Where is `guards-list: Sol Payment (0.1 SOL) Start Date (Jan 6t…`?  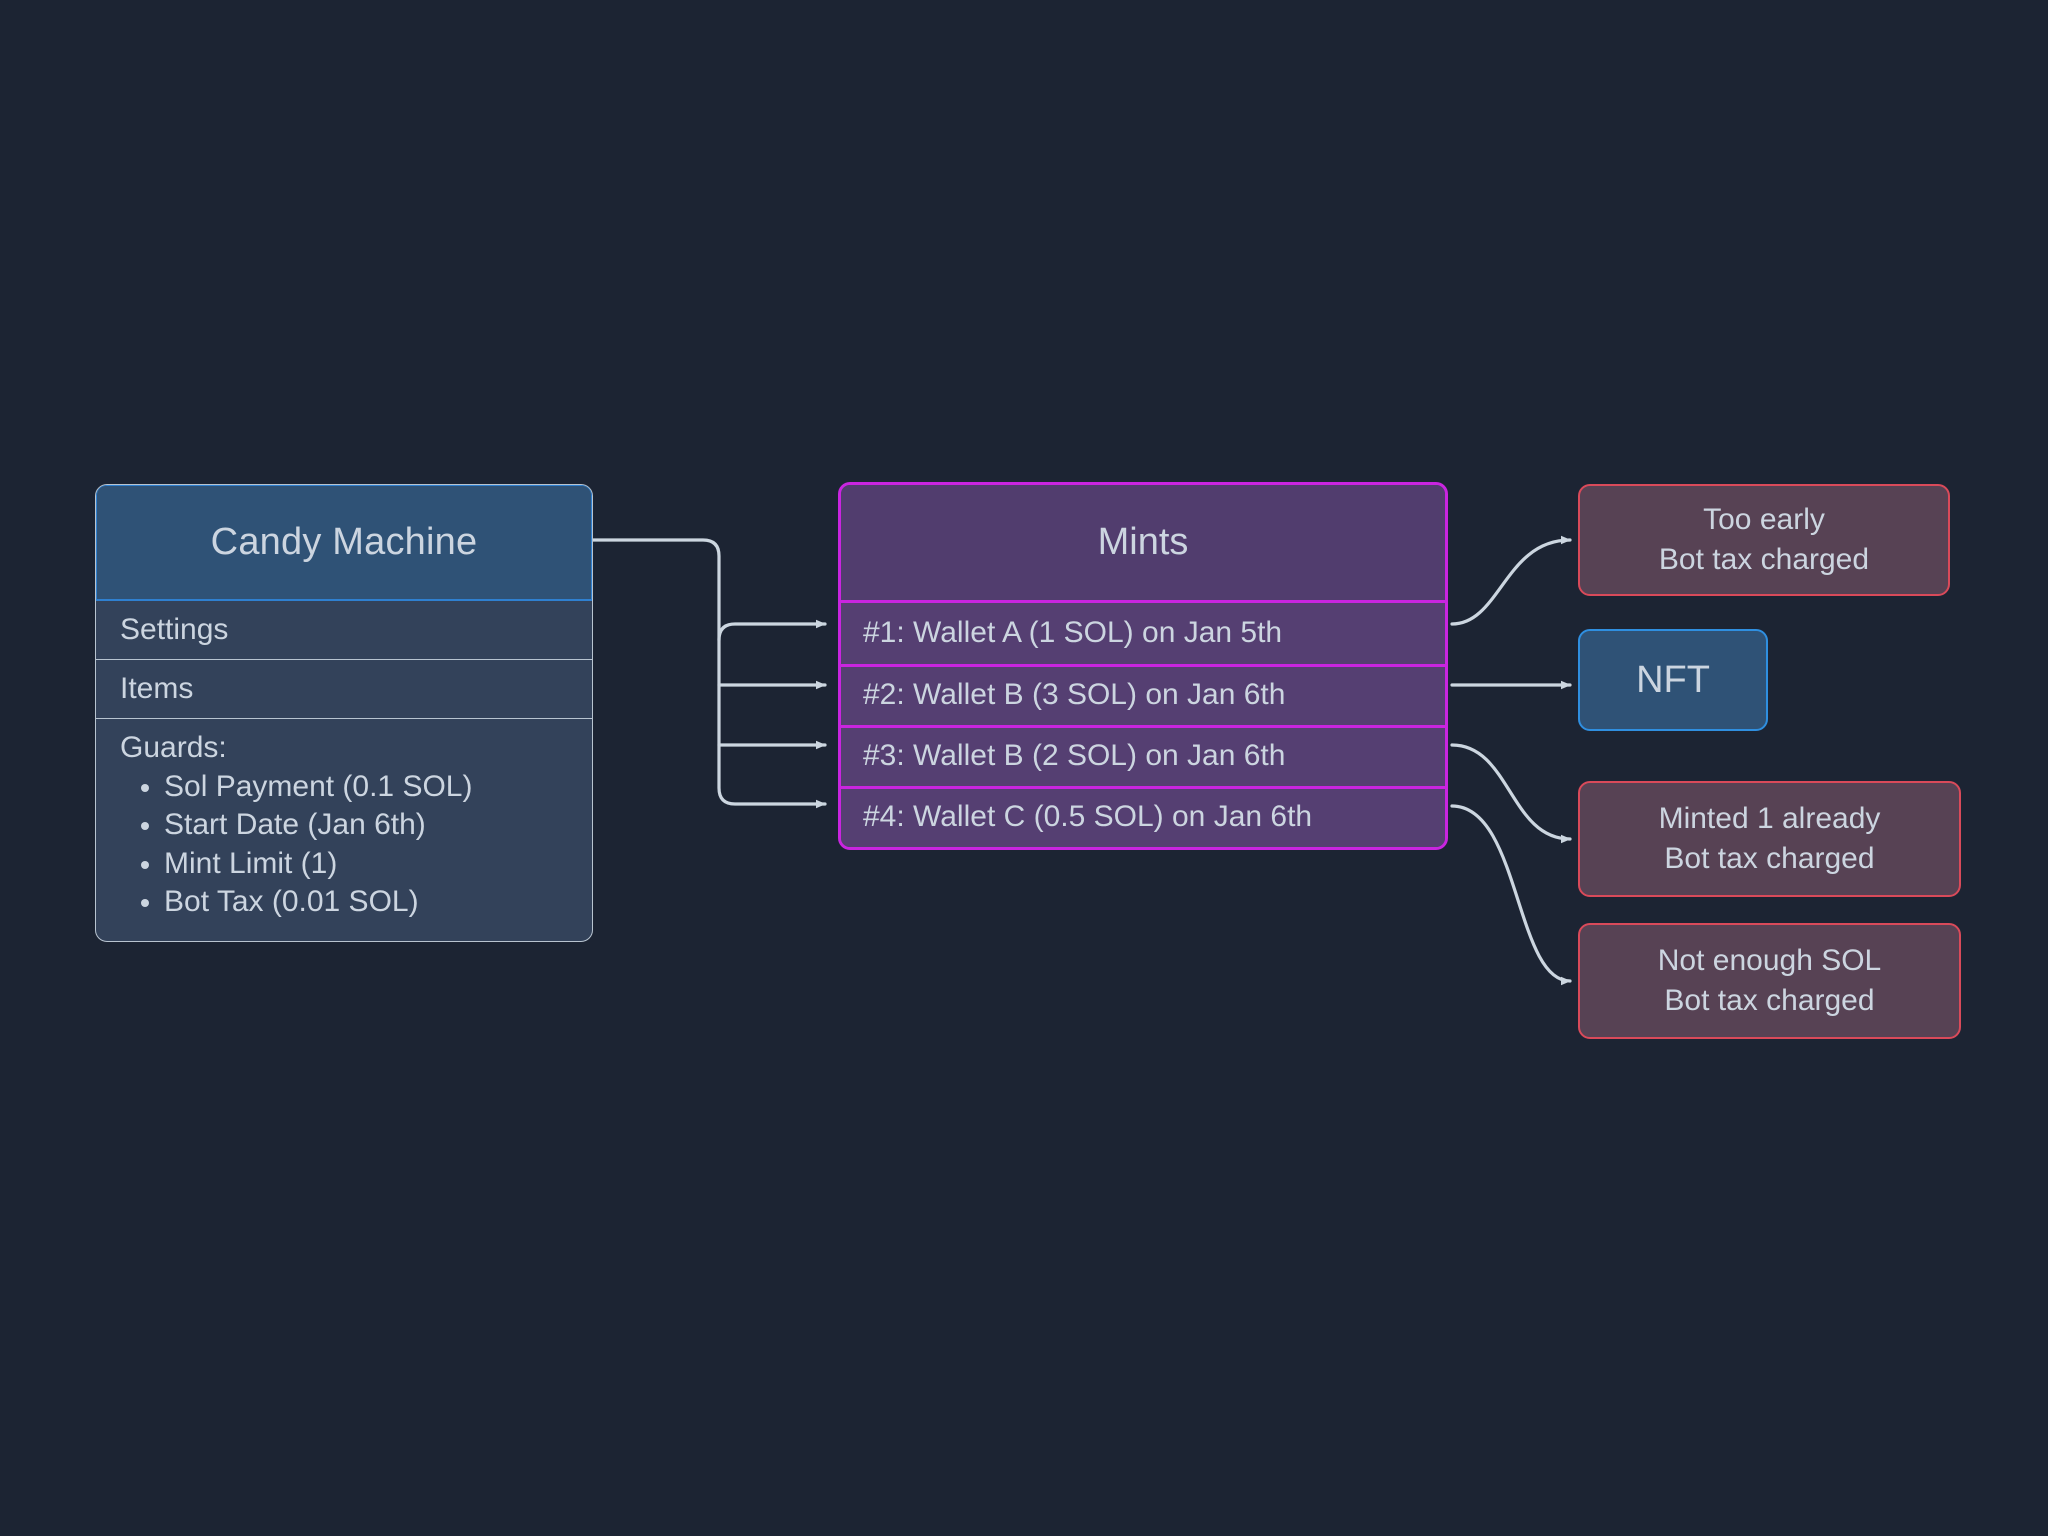 guards-list: Sol Payment (0.1 SOL) Start Date (Jan 6t… is located at coordinates (356, 844).